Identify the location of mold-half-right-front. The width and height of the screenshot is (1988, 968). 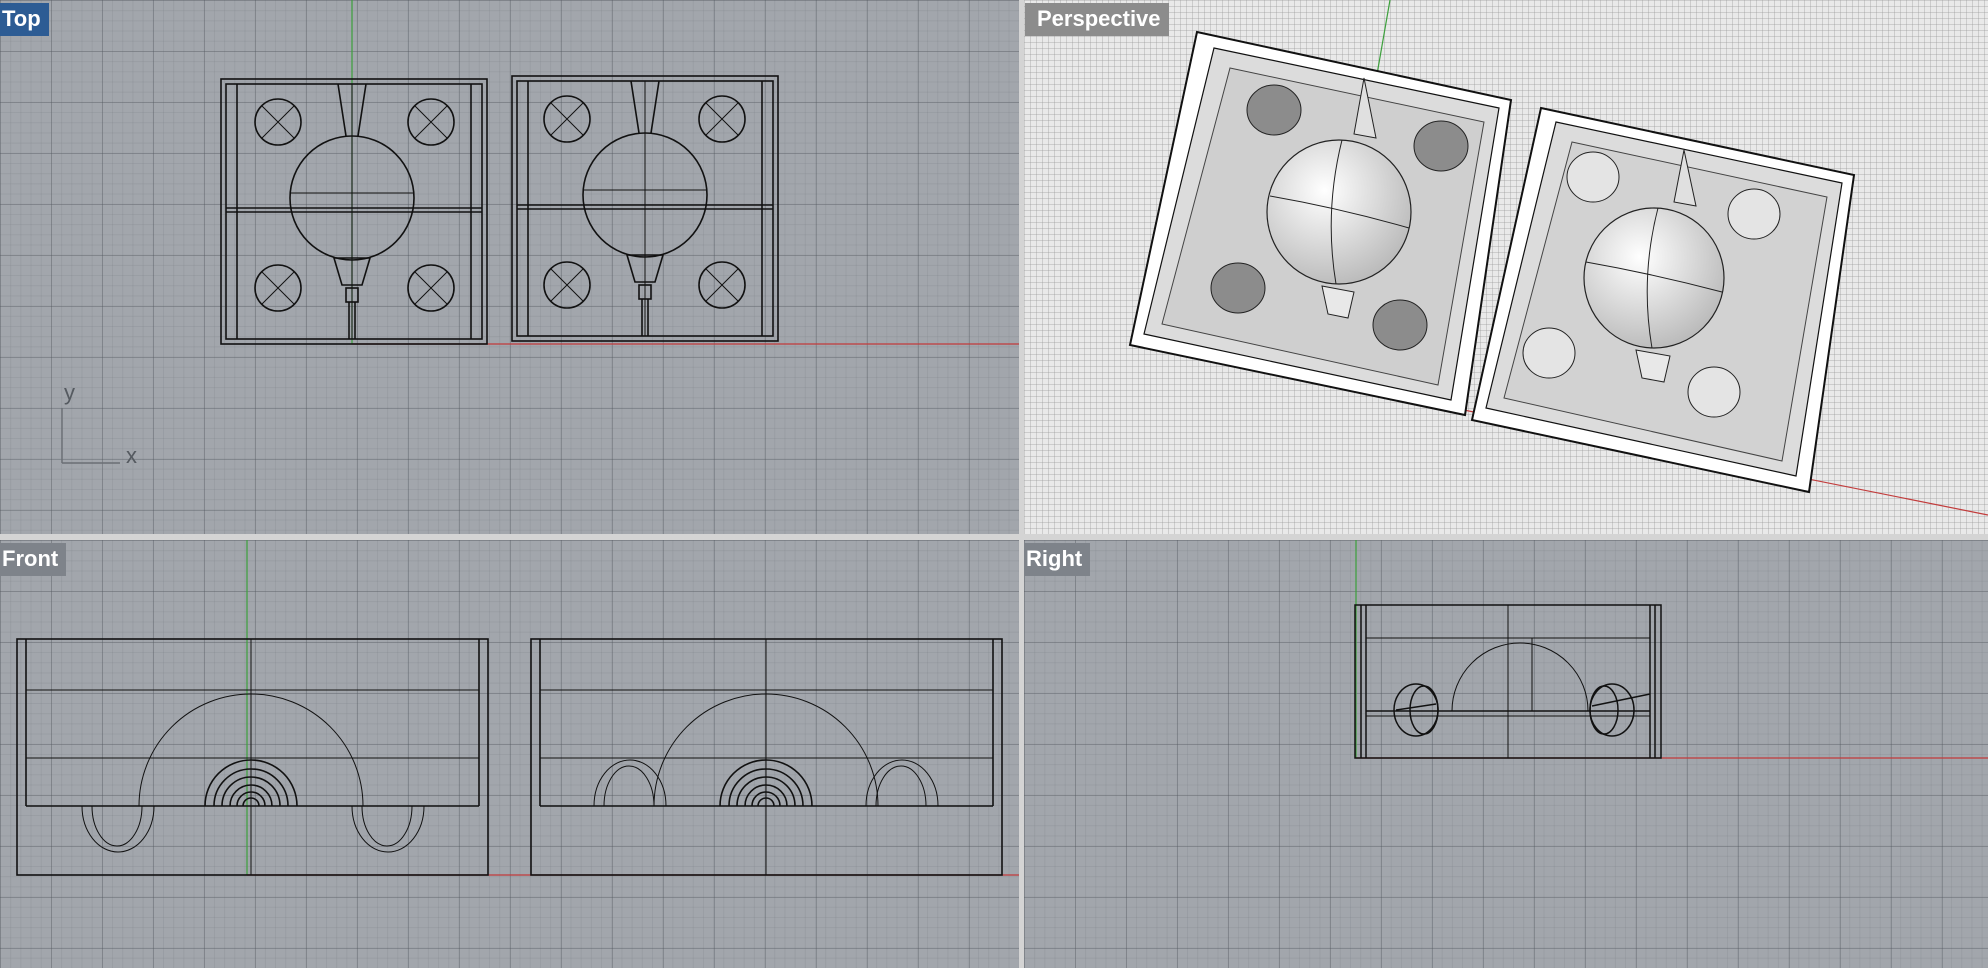
(766, 757).